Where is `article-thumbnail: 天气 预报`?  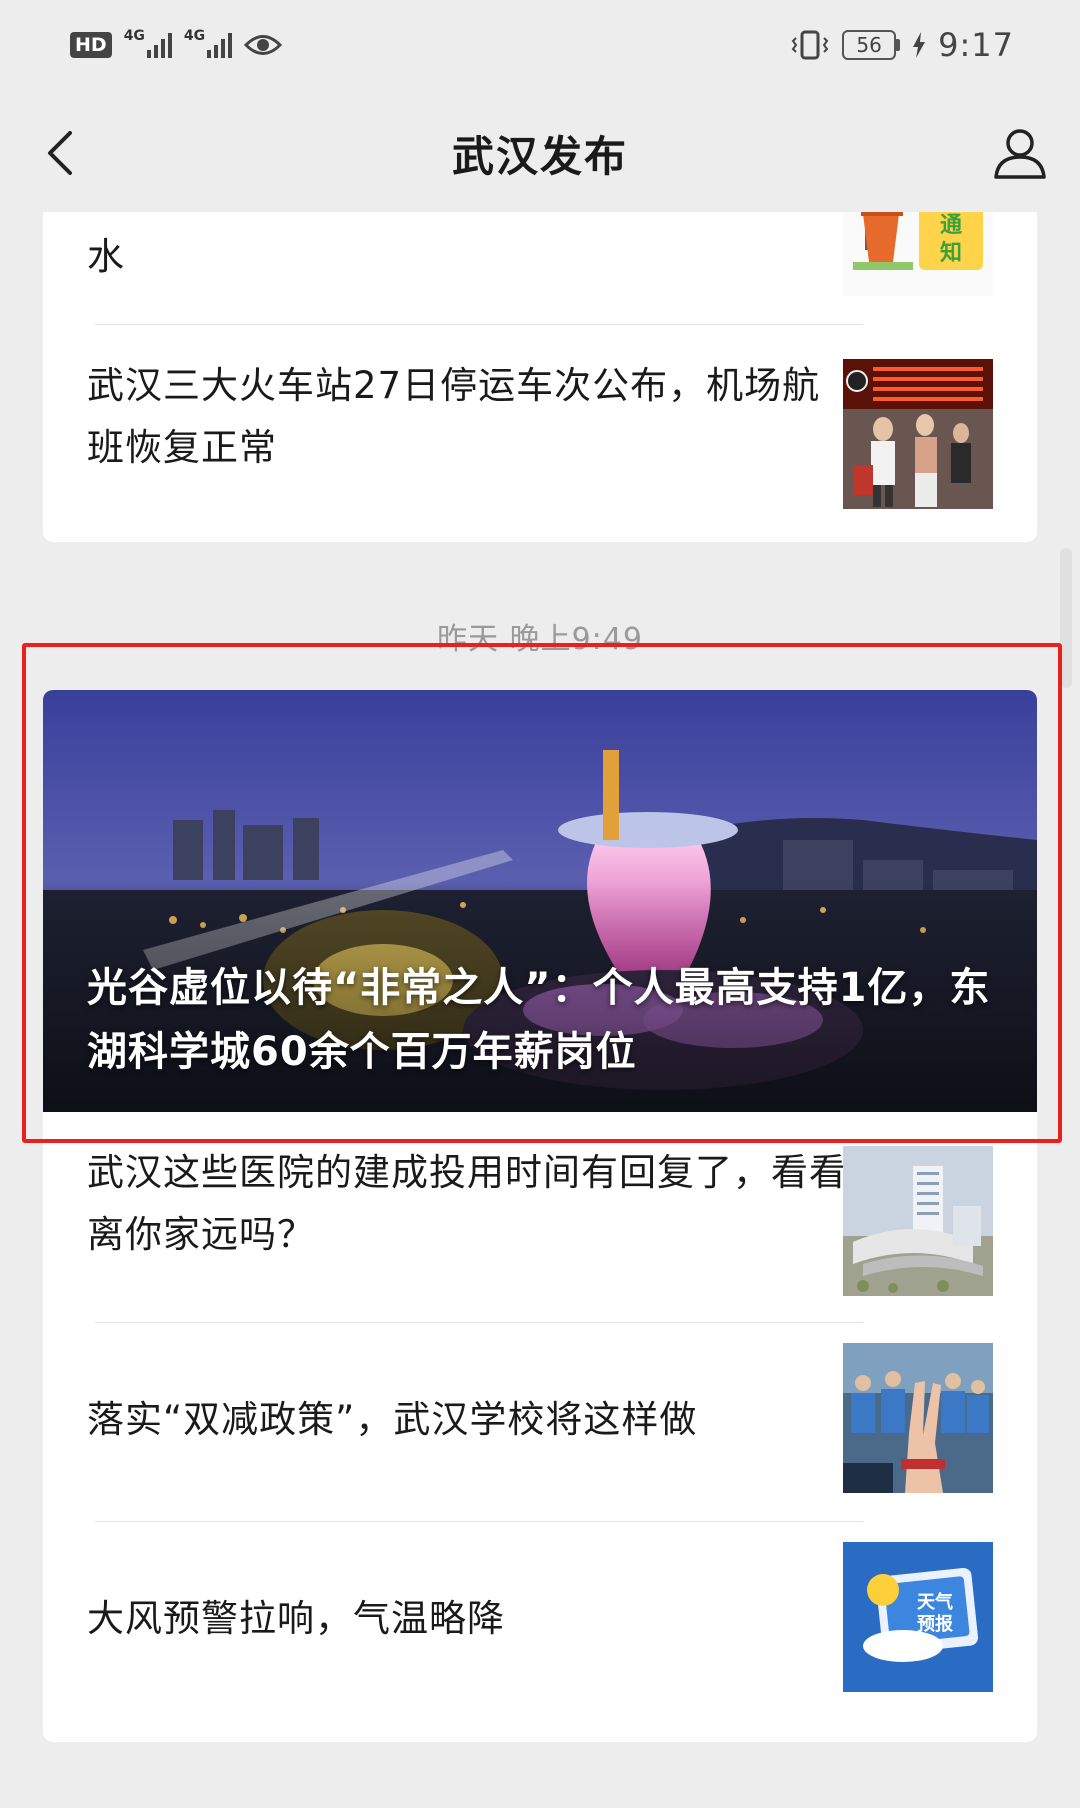 article-thumbnail: 天气 预报 is located at coordinates (918, 1617).